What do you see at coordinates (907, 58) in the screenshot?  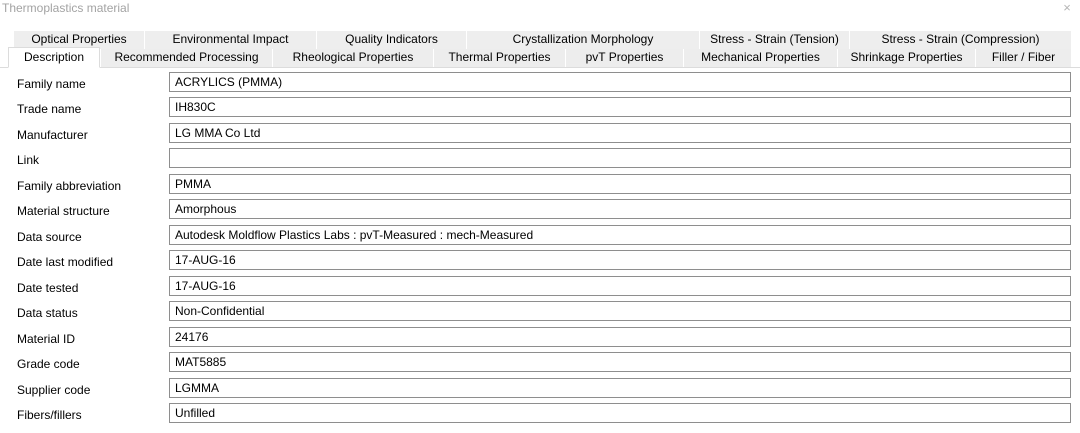 I see `tab-shrinkage-properties: Shrinkage Properties` at bounding box center [907, 58].